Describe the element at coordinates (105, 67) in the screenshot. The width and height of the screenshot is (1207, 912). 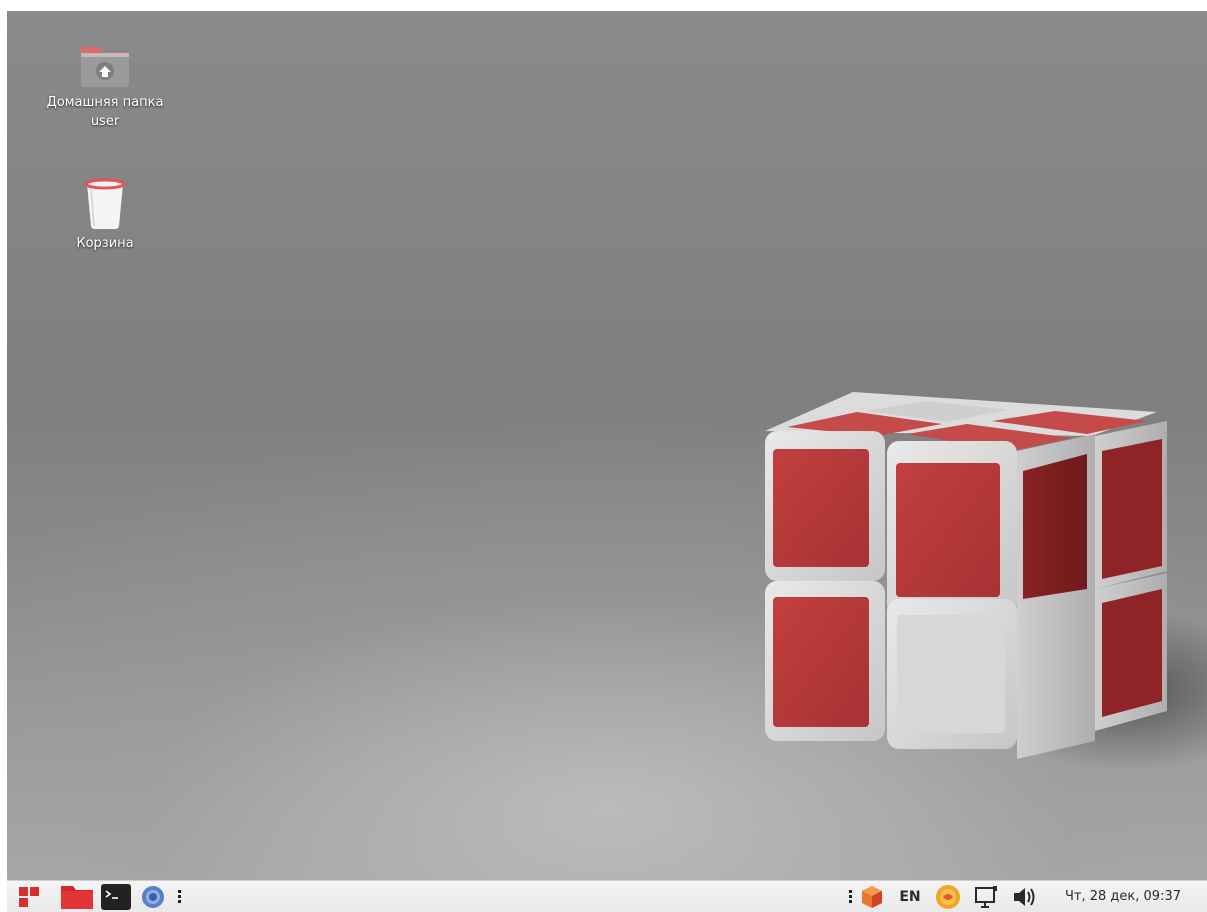
I see `home-folder-icon` at that location.